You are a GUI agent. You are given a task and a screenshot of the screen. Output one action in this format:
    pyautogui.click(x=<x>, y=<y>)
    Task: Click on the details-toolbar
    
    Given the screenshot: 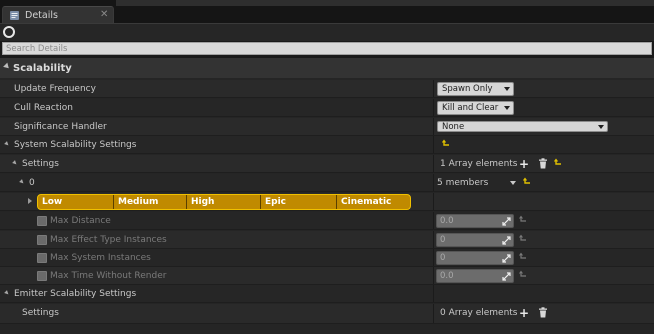 What is the action you would take?
    pyautogui.click(x=327, y=32)
    